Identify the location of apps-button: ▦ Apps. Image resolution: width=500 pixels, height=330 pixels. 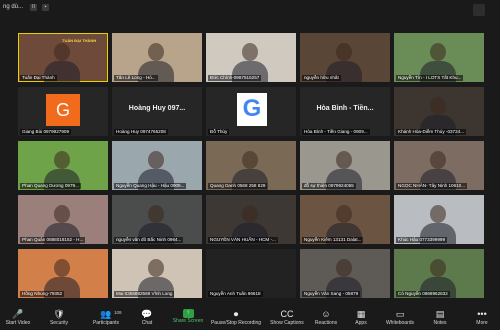
(361, 318).